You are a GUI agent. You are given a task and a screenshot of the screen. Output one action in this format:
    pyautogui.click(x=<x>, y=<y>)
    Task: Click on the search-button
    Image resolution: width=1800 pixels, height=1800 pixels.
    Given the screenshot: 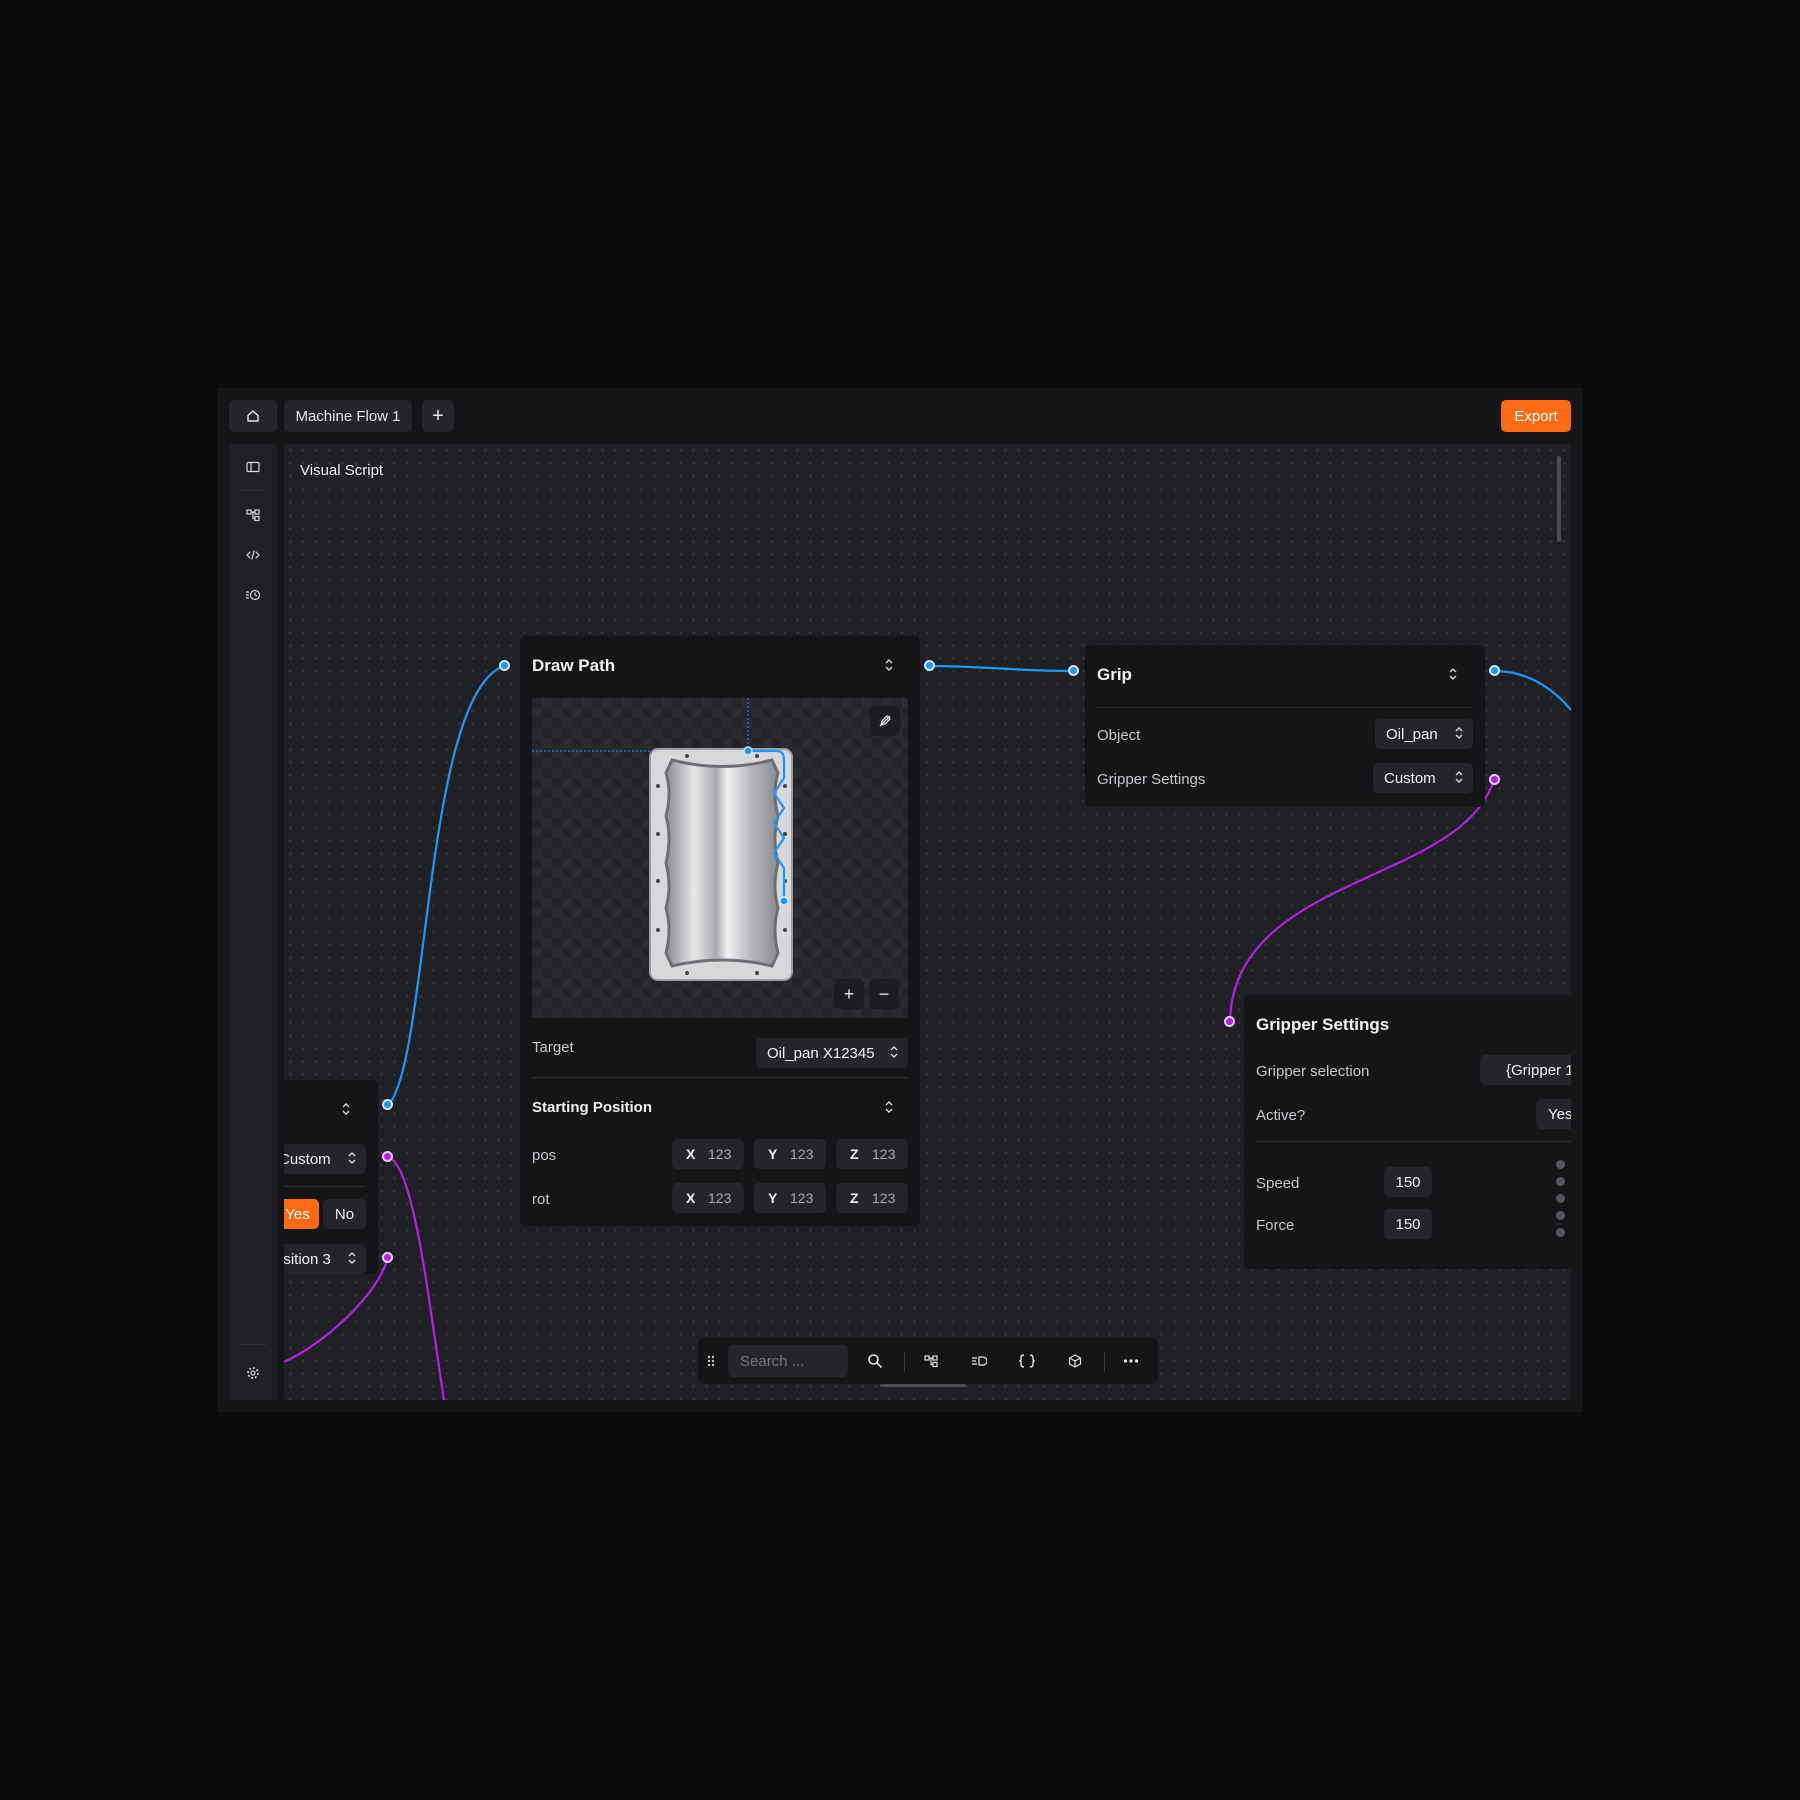 What is the action you would take?
    pyautogui.click(x=875, y=1361)
    